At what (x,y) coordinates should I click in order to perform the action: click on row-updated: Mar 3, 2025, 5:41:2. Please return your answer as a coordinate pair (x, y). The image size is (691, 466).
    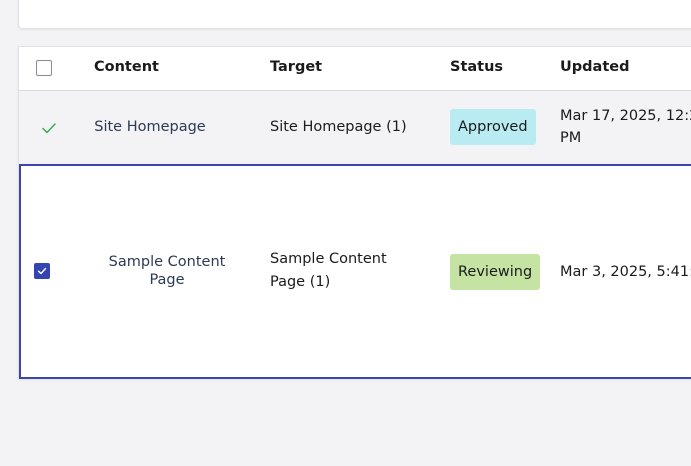
    Looking at the image, I should click on (625, 272).